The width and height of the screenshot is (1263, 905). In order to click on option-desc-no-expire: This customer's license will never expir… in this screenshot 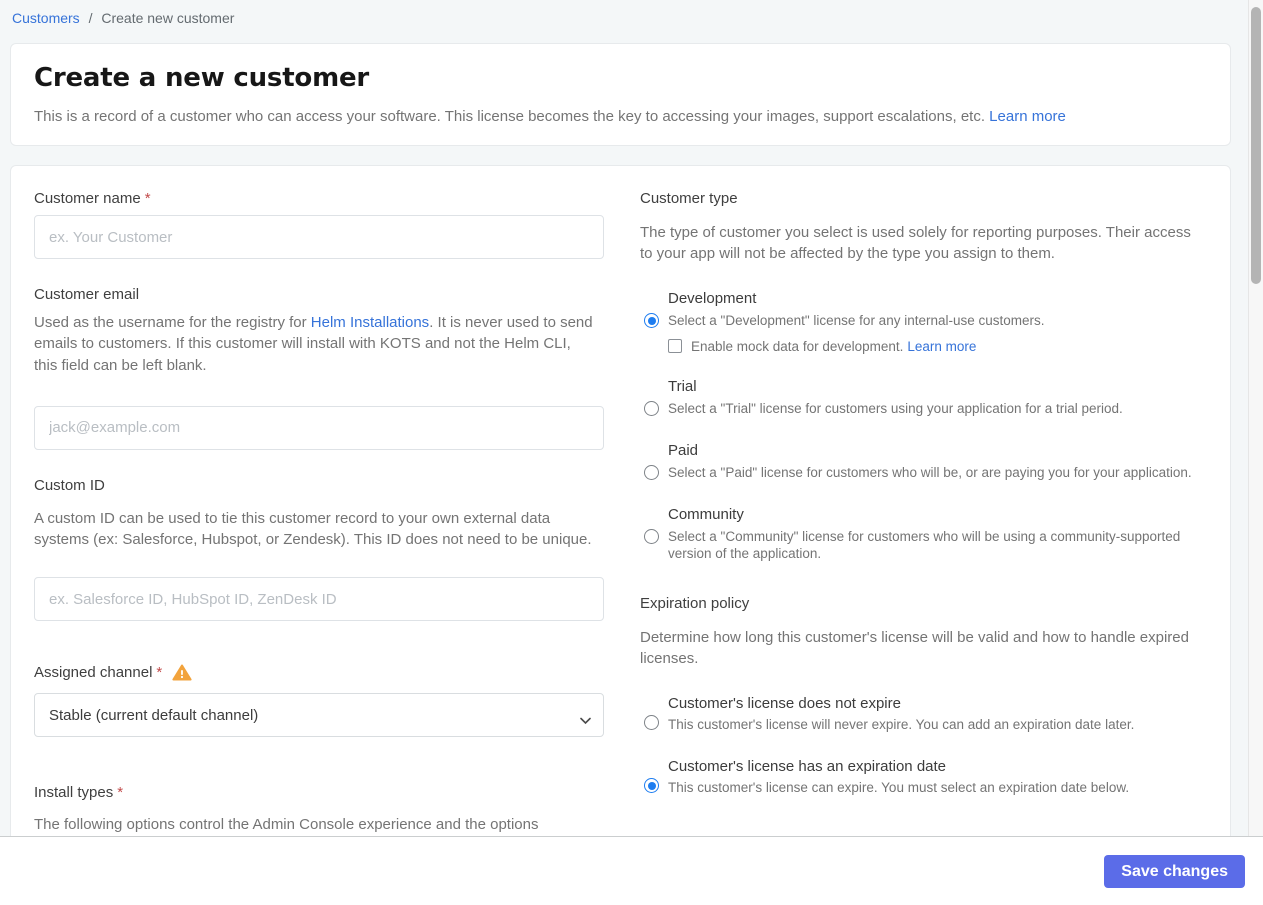, I will do `click(901, 725)`.